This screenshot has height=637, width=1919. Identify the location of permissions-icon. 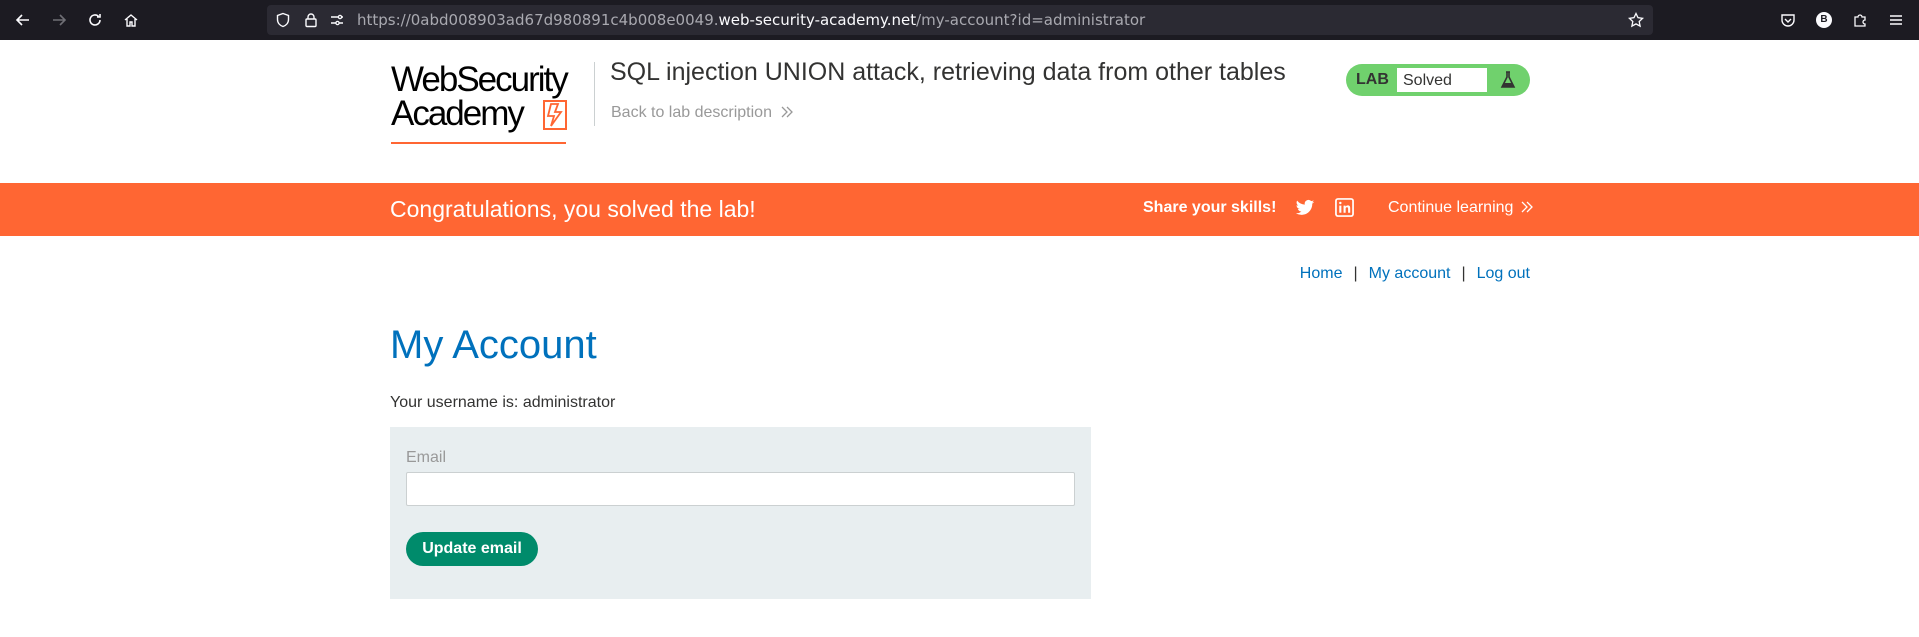
(337, 20).